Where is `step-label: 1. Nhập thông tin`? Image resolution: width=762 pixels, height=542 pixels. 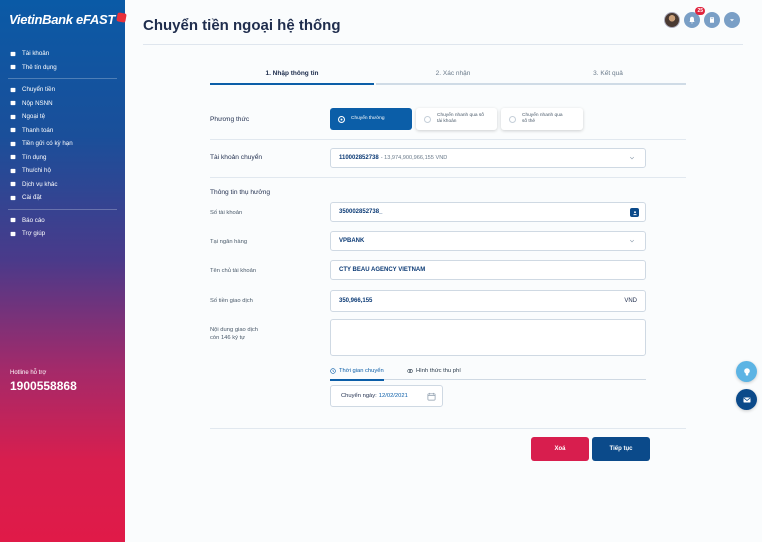
step-label: 1. Nhập thông tin is located at coordinates (292, 73).